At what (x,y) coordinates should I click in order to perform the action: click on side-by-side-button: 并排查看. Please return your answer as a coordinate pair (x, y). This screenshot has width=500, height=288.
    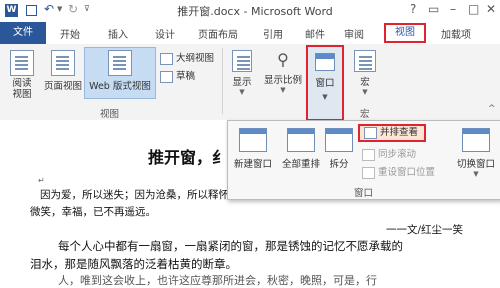
    Looking at the image, I should click on (392, 133).